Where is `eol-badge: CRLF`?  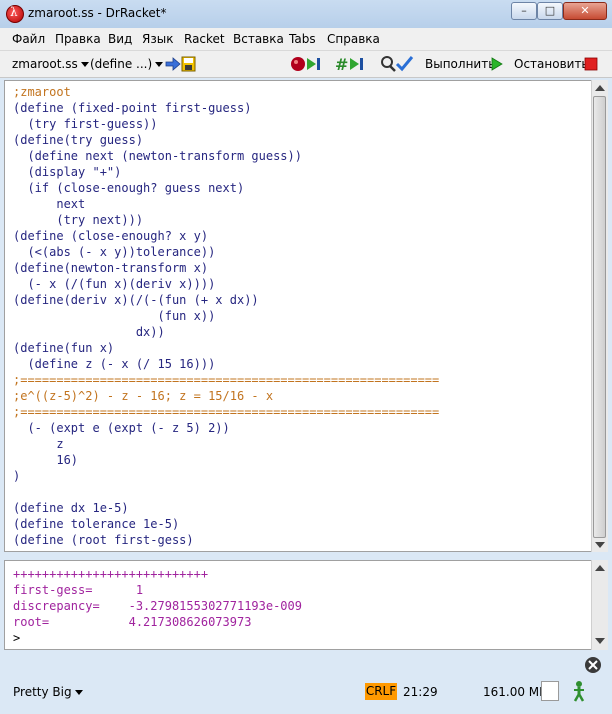
eol-badge: CRLF is located at coordinates (381, 691).